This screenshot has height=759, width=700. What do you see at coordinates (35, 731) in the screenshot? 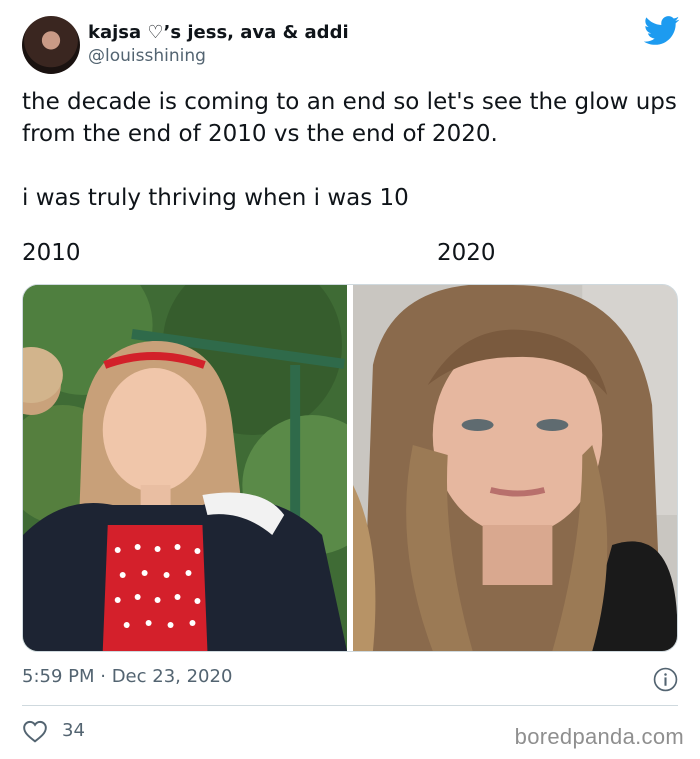
I see `heart-icon` at bounding box center [35, 731].